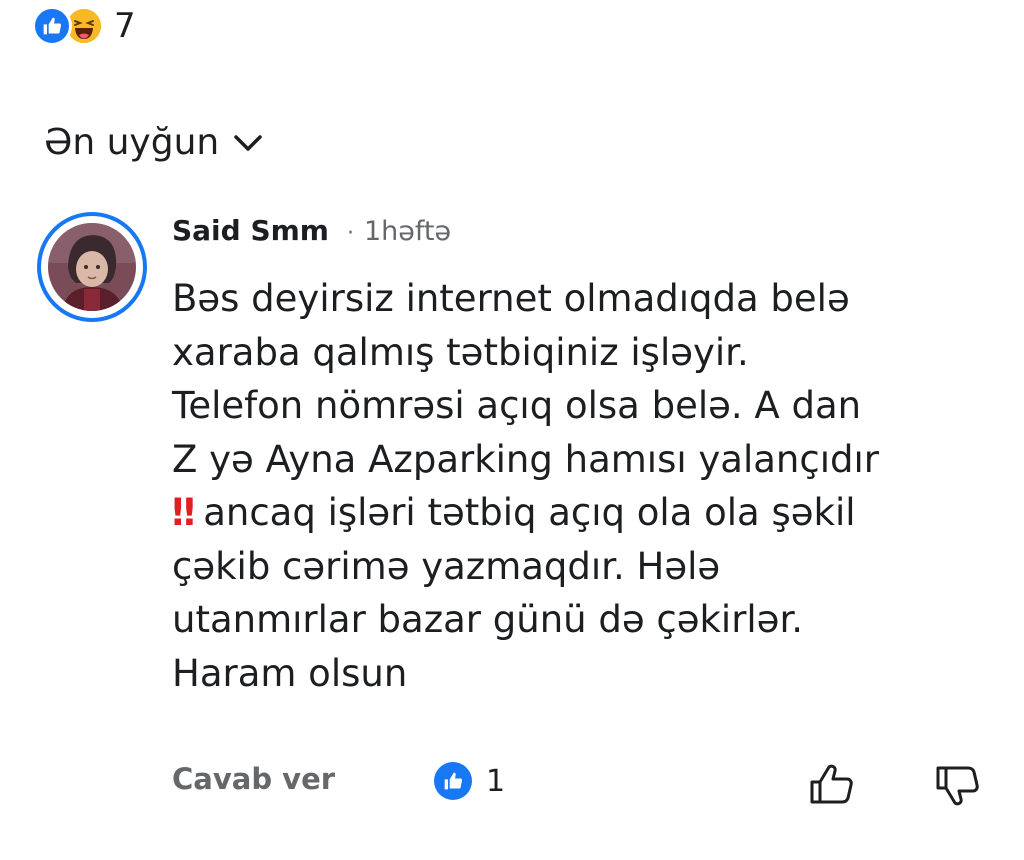 The image size is (1024, 860). Describe the element at coordinates (52, 26) in the screenshot. I see `like-reaction-icon` at that location.